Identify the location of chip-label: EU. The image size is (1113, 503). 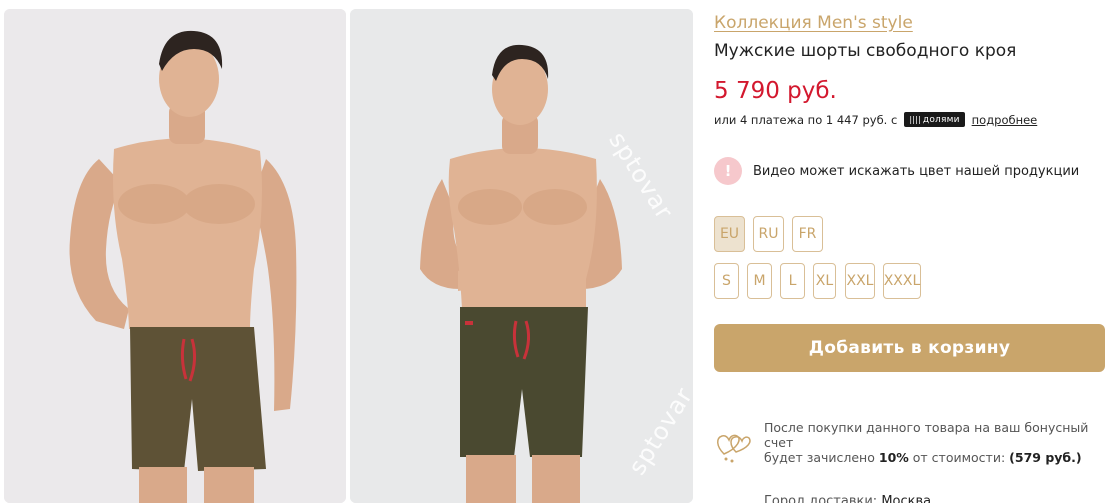
(729, 234).